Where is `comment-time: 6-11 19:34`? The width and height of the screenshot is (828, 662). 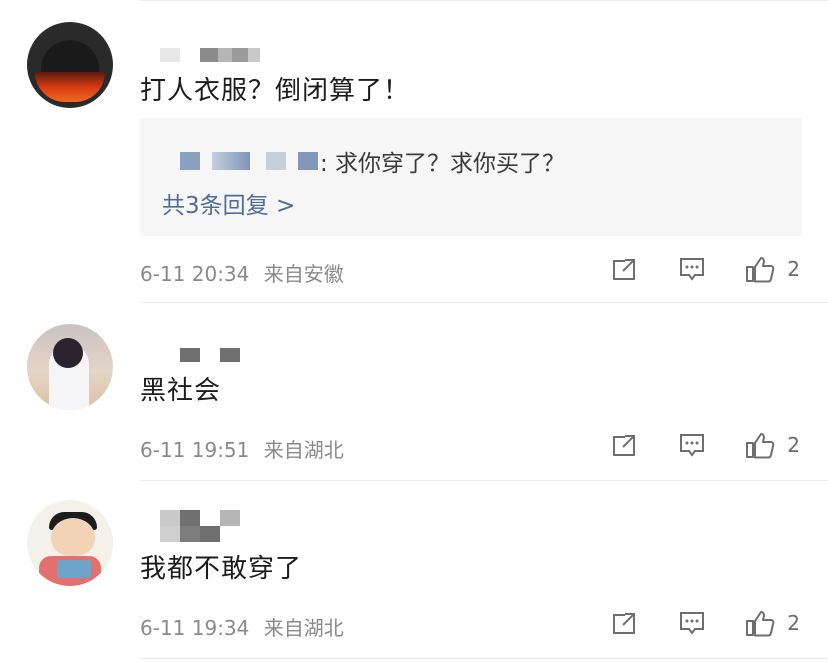 comment-time: 6-11 19:34 is located at coordinates (195, 628).